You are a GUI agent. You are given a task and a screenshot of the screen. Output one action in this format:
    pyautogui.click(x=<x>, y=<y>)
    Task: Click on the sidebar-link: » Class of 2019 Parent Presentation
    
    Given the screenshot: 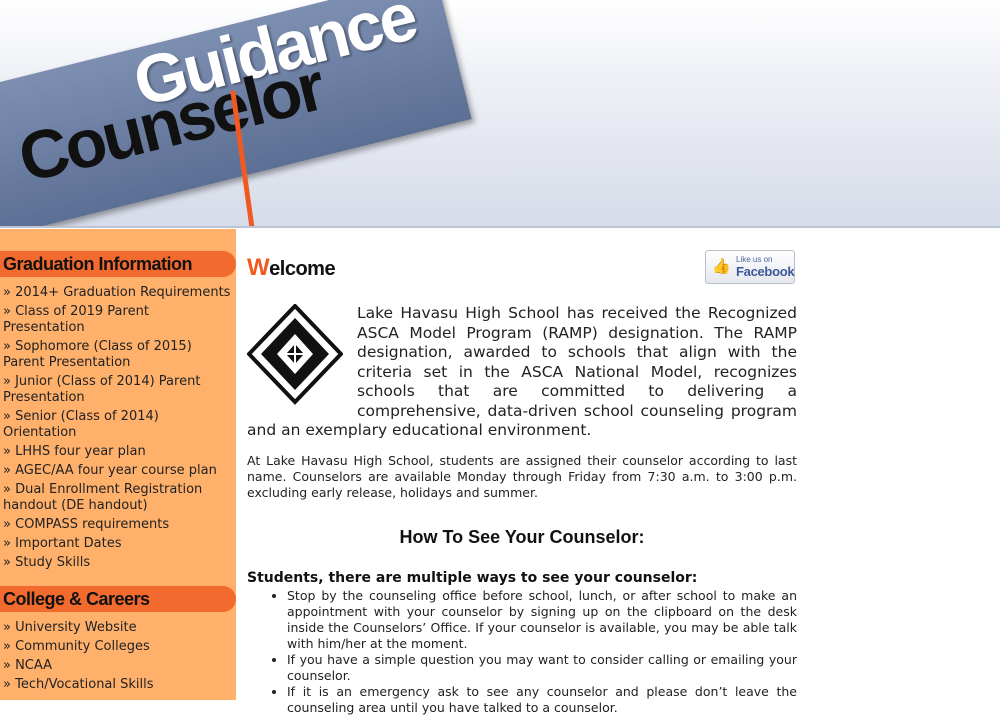 What is the action you would take?
    pyautogui.click(x=117, y=319)
    